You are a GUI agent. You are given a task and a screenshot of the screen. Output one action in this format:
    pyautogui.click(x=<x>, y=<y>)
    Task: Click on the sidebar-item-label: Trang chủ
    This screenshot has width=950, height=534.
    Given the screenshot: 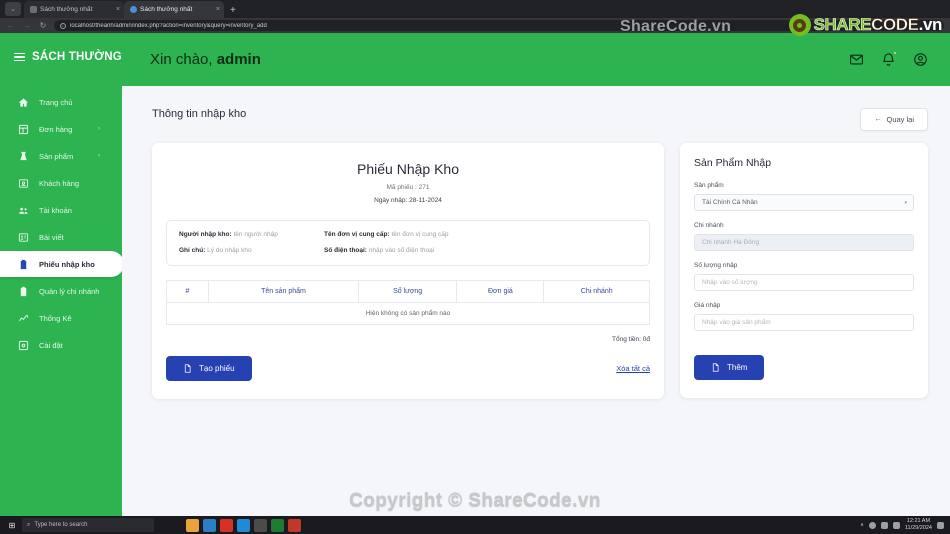 What is the action you would take?
    pyautogui.click(x=56, y=102)
    